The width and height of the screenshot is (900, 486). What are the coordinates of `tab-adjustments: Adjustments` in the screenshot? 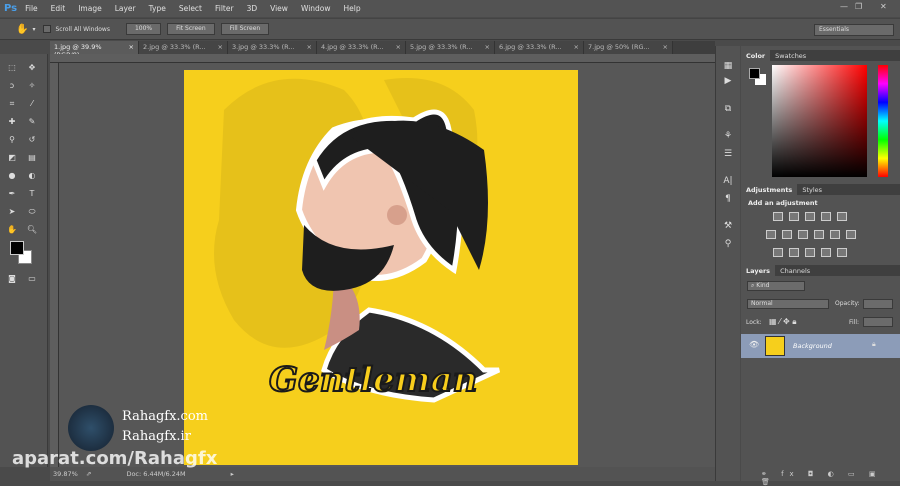 It's located at (769, 189).